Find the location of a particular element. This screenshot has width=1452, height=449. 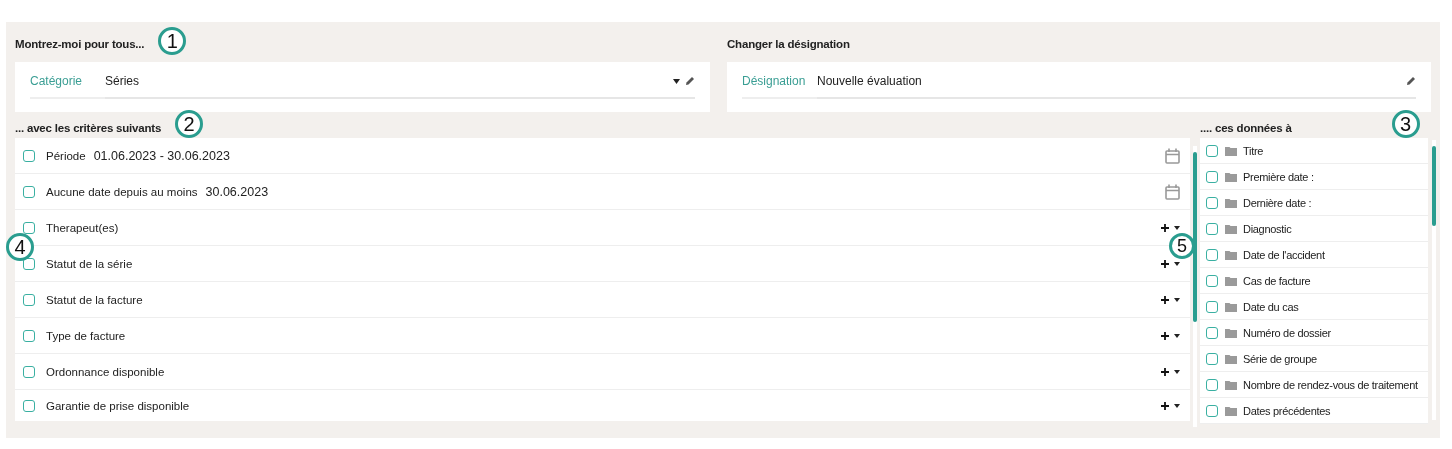

criteria-row: Garantie de prise disponible is located at coordinates (602, 405).